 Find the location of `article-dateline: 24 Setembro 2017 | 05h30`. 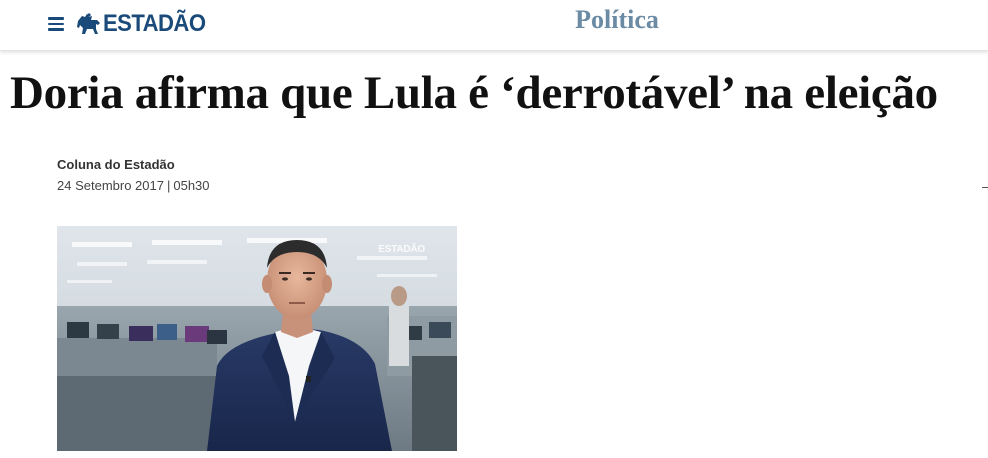

article-dateline: 24 Setembro 2017 | 05h30 is located at coordinates (133, 185).